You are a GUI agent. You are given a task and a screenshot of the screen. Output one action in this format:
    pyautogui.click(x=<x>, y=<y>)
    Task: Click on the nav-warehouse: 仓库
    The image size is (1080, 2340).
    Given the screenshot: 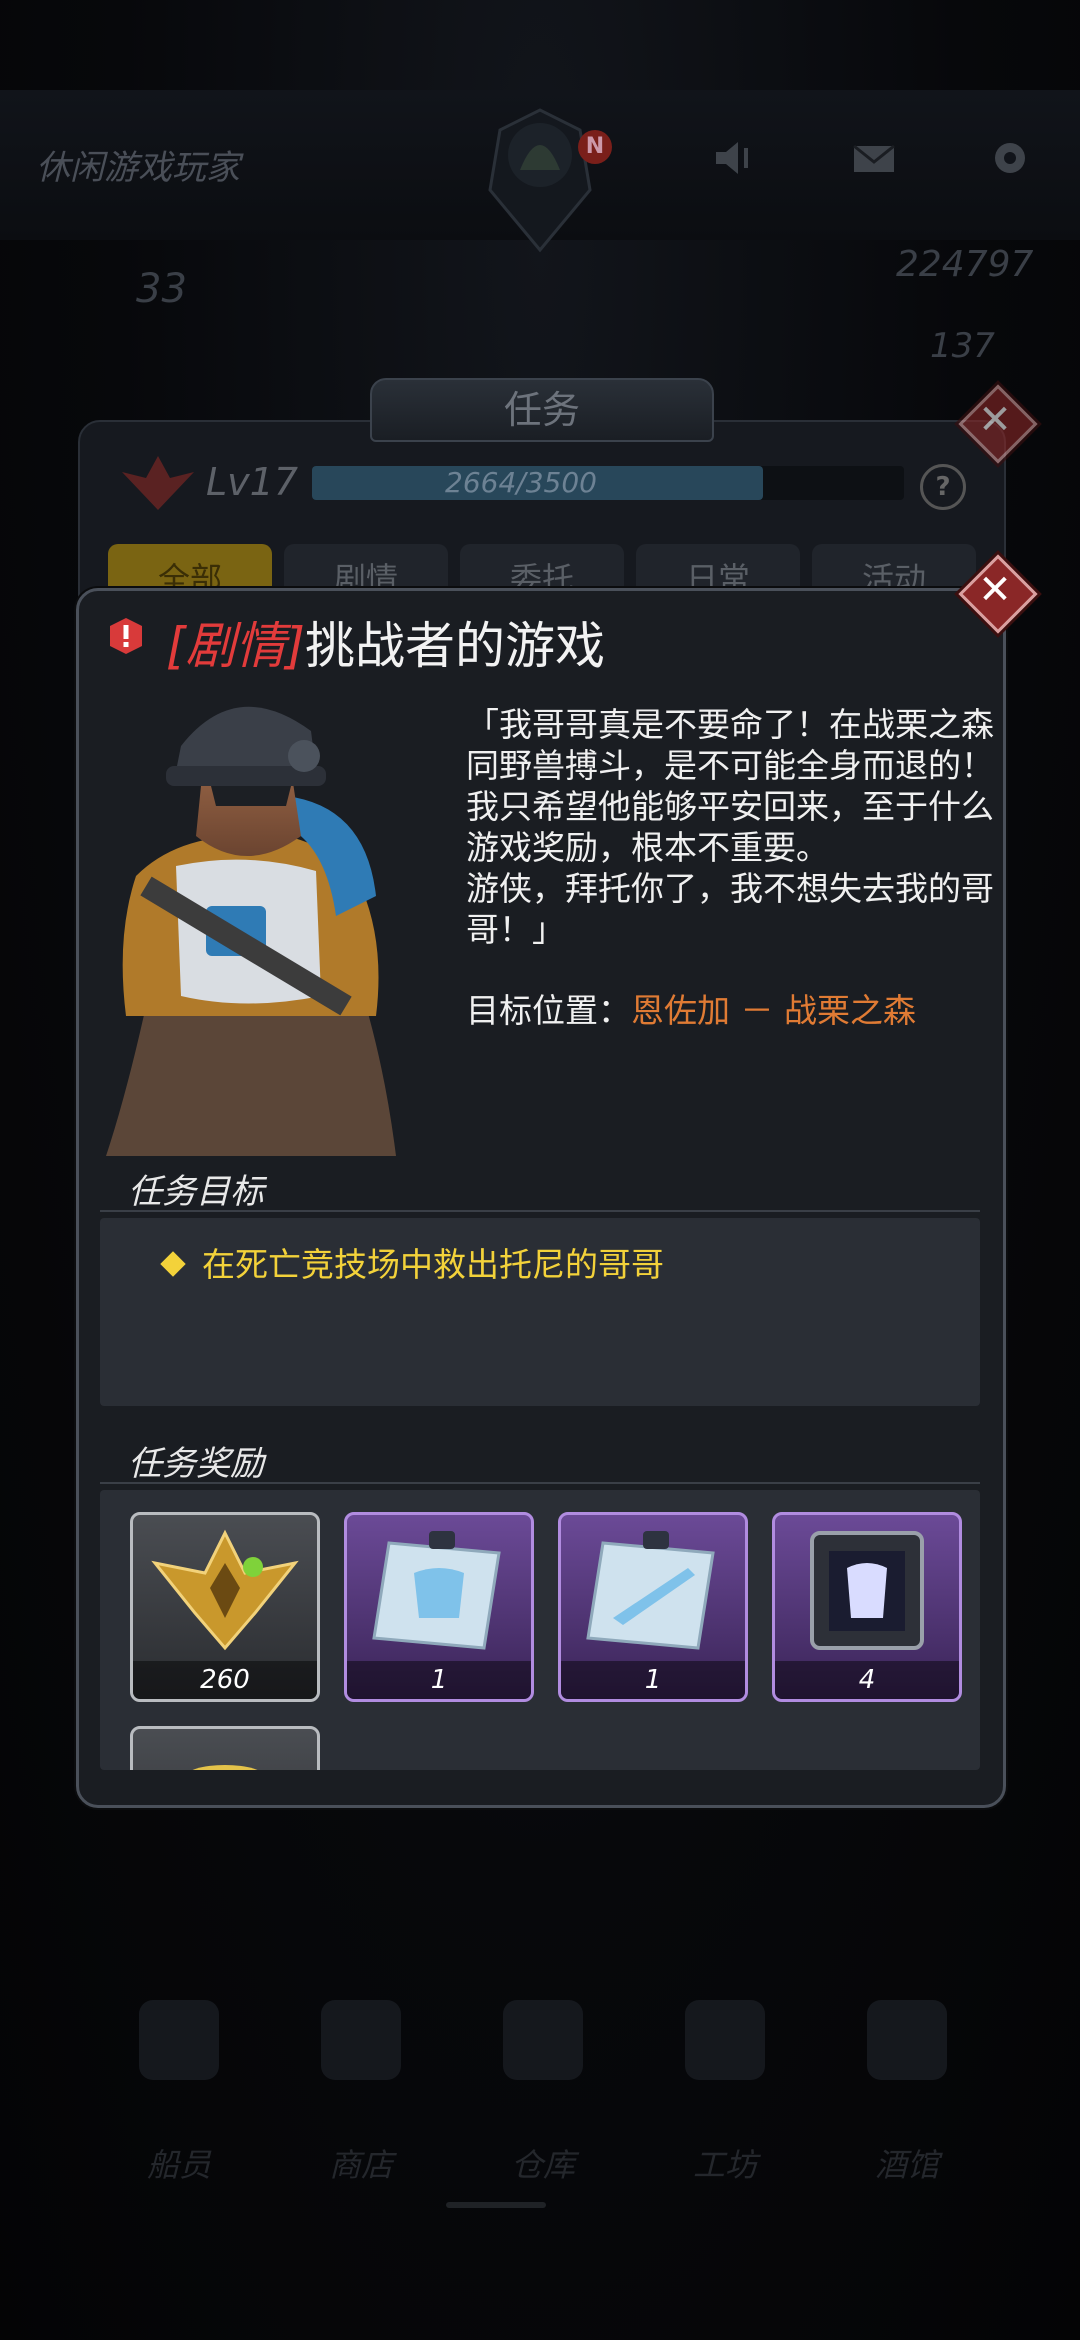 What is the action you would take?
    pyautogui.click(x=543, y=2072)
    